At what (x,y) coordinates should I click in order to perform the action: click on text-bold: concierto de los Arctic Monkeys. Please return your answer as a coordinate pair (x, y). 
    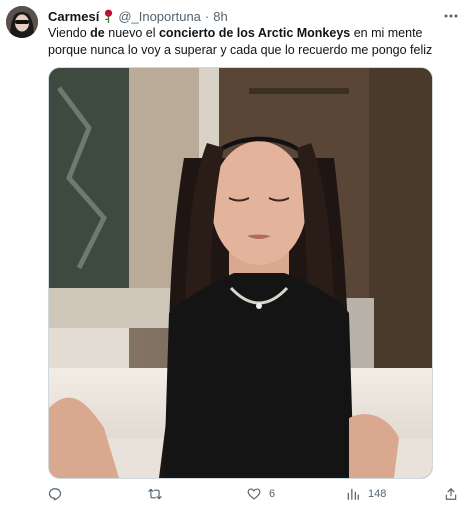
    Looking at the image, I should click on (254, 33).